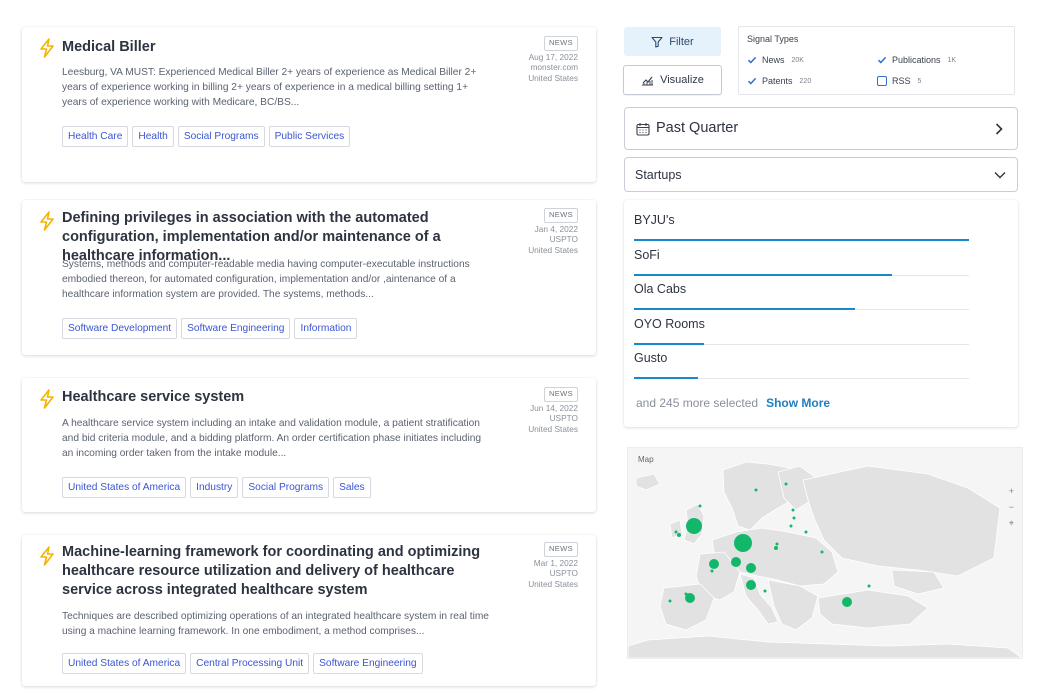  Describe the element at coordinates (326, 328) in the screenshot. I see `tag-chip: Information` at that location.